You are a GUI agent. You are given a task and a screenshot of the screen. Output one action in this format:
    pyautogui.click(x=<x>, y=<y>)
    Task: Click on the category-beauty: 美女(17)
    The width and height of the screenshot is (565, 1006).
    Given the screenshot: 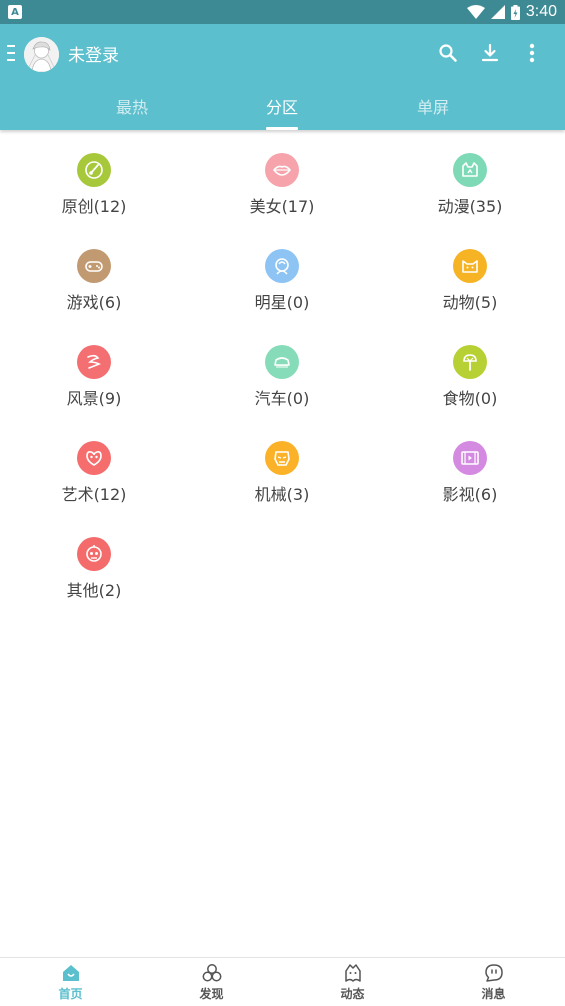 What is the action you would take?
    pyautogui.click(x=282, y=178)
    